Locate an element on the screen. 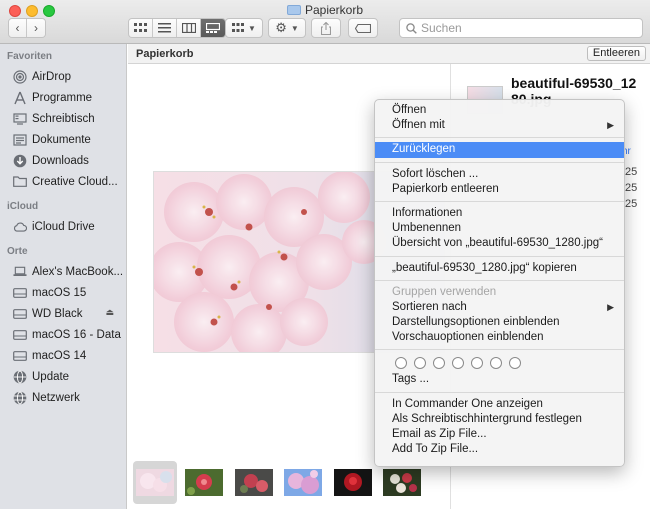 The height and width of the screenshot is (509, 650). sidebar-item-dokumente: Dokumente is located at coordinates (63, 139).